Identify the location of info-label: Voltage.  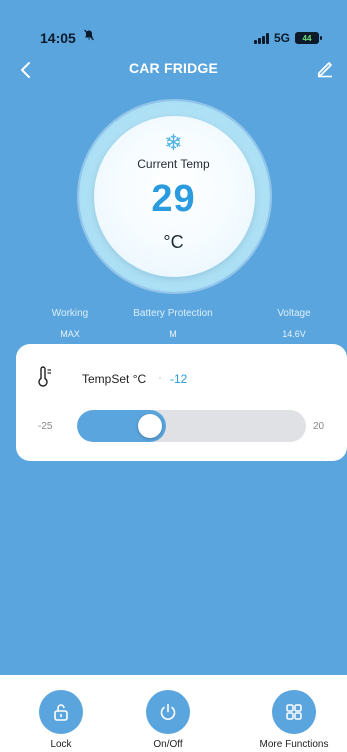
(294, 313).